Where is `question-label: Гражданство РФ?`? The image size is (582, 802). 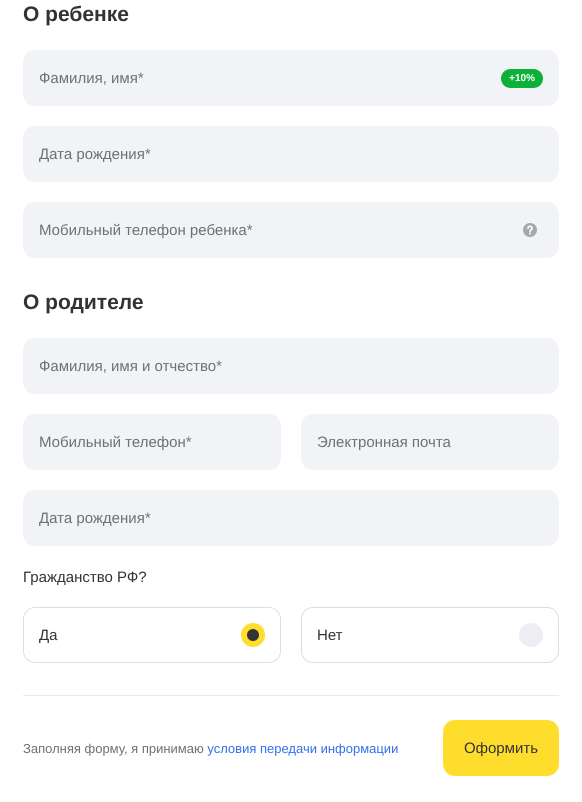 question-label: Гражданство РФ? is located at coordinates (85, 578).